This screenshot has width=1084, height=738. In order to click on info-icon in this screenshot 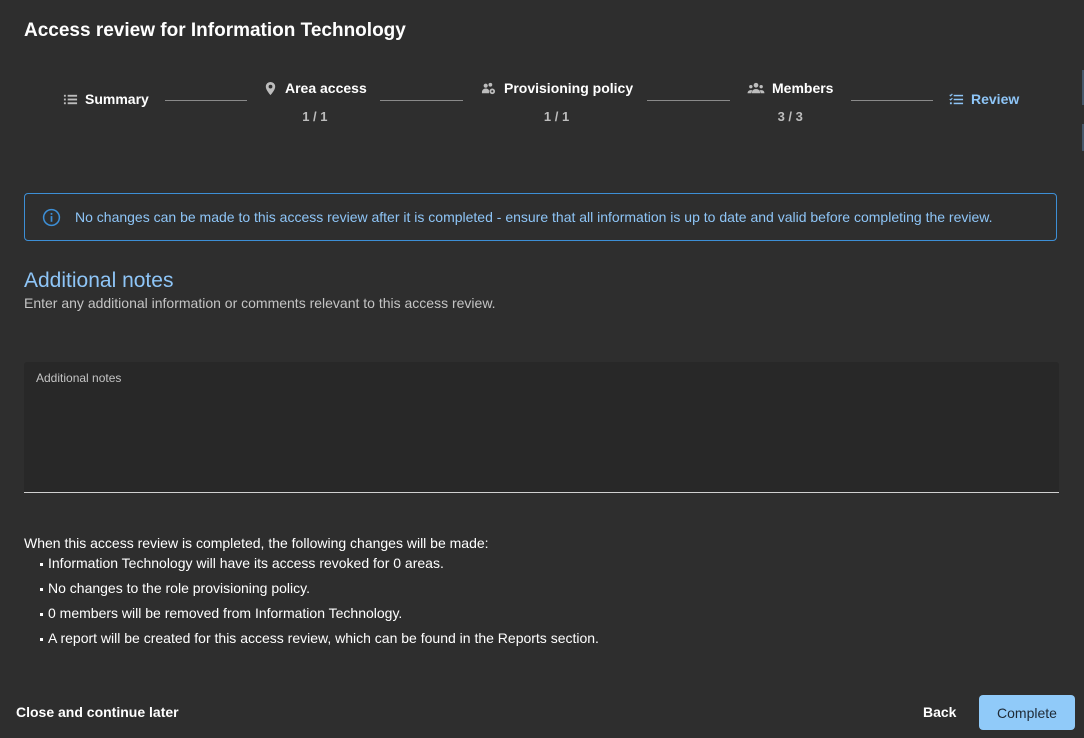, I will do `click(51, 217)`.